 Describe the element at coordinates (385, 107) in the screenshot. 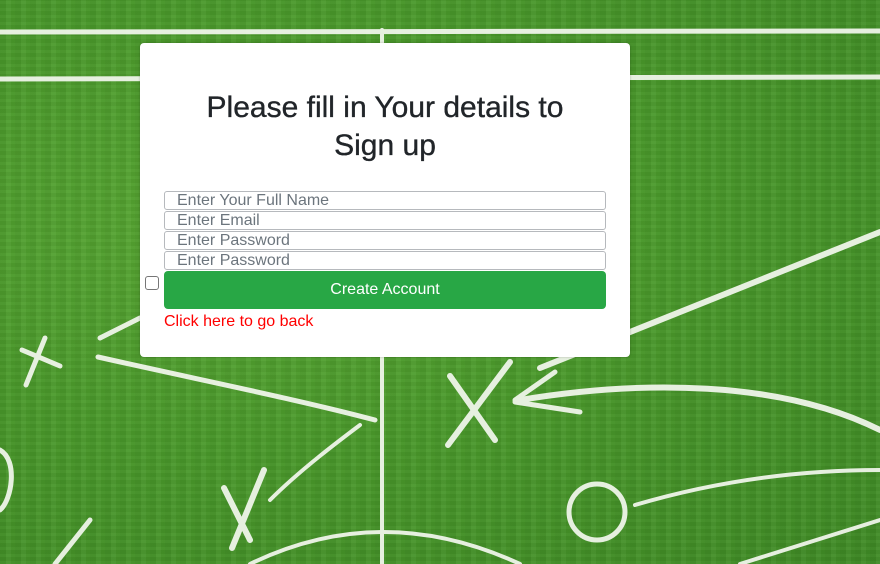

I see `title-line-1: Please fill in Your details to` at that location.